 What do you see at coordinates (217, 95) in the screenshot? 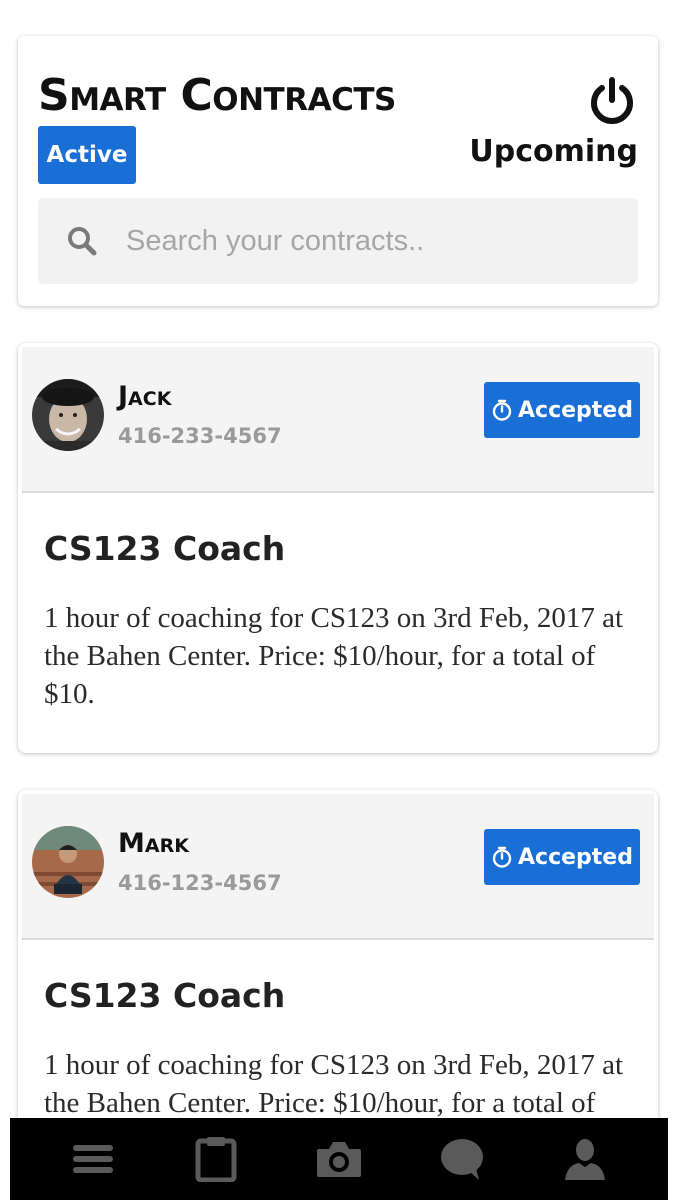
I see `page-title: Smart Contracts` at bounding box center [217, 95].